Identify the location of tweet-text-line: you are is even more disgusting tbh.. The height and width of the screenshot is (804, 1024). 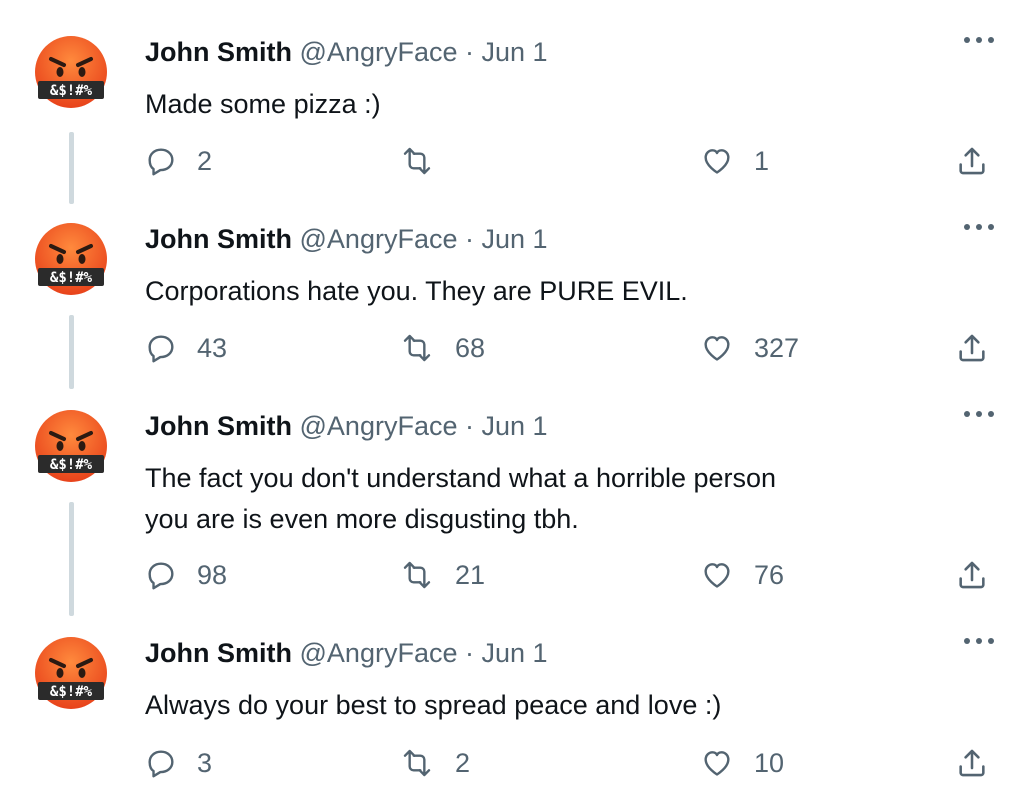
(362, 519).